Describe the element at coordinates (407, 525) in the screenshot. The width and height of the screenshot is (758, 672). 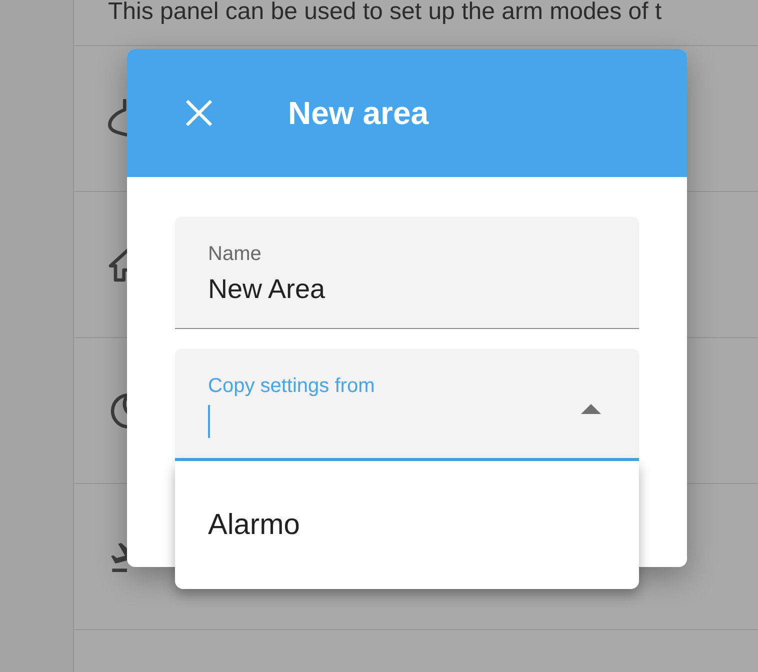
I see `menu-item: Alarmo` at that location.